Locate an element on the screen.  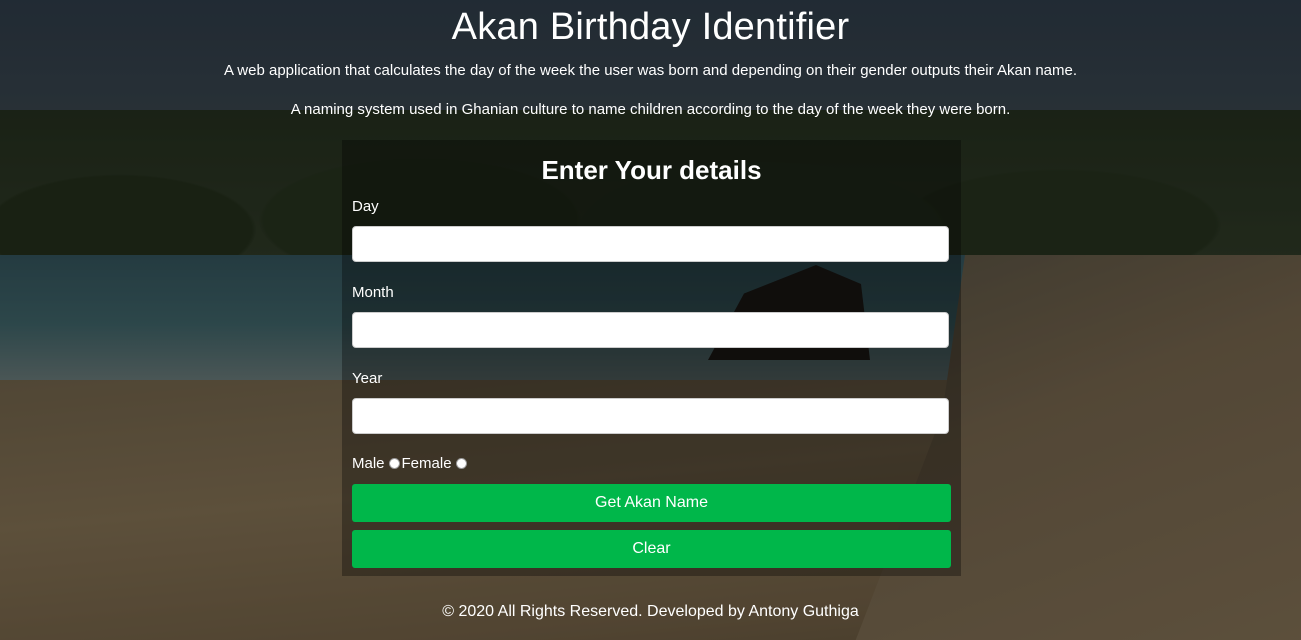
year-input is located at coordinates (650, 416).